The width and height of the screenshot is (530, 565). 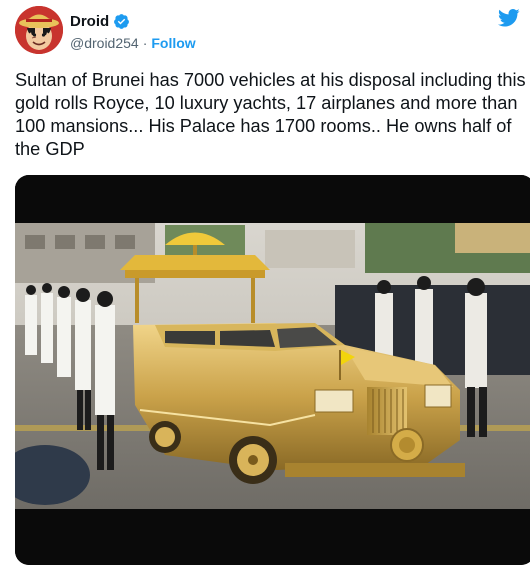 I want to click on twitter-bird-icon, so click(x=509, y=18).